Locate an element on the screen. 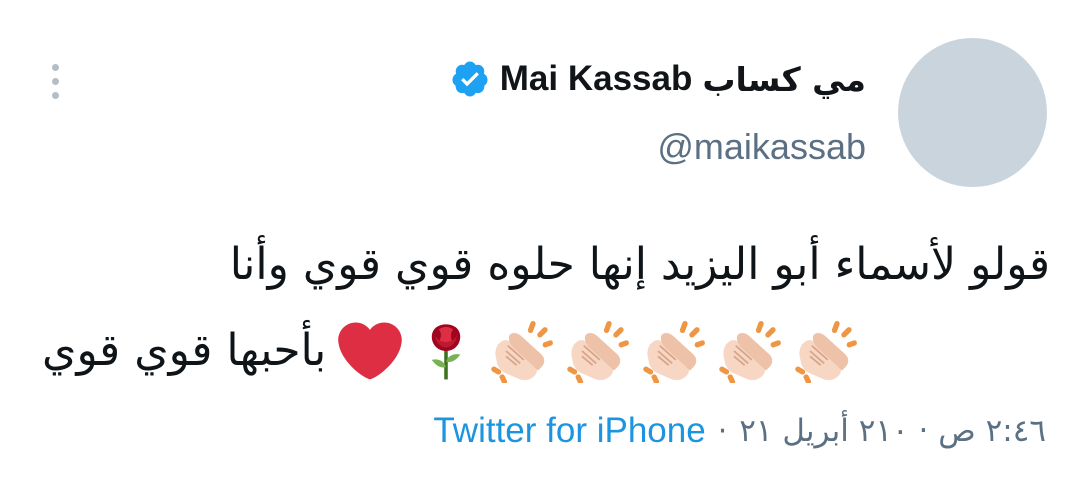  author-name-latin: Mai Kassab is located at coordinates (596, 79).